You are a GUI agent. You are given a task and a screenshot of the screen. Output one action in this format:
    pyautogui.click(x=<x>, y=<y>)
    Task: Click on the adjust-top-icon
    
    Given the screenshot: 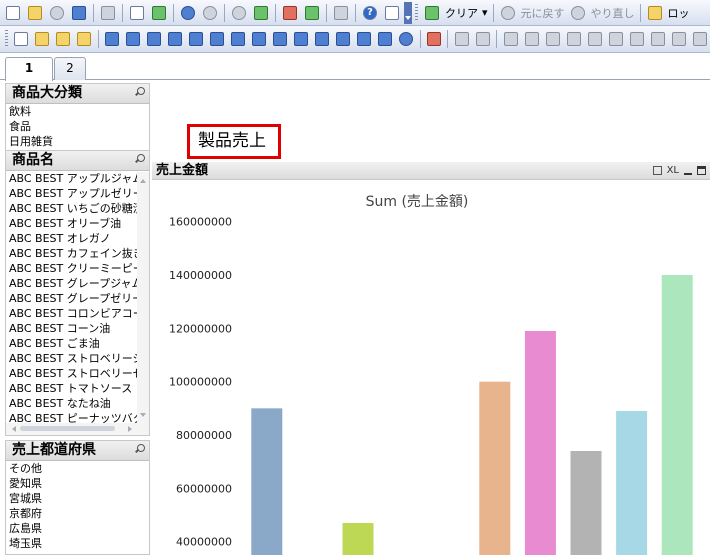 What is the action you would take?
    pyautogui.click(x=699, y=39)
    